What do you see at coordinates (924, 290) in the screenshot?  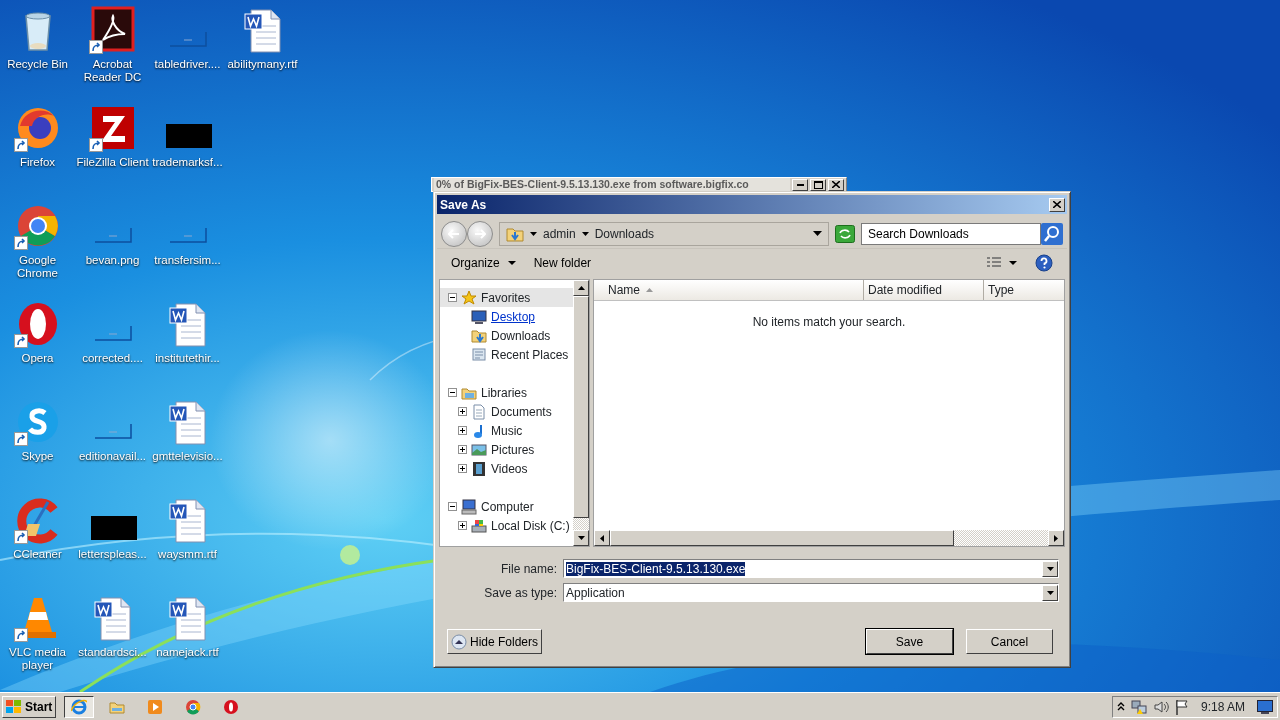 I see `column-header: Date modified` at bounding box center [924, 290].